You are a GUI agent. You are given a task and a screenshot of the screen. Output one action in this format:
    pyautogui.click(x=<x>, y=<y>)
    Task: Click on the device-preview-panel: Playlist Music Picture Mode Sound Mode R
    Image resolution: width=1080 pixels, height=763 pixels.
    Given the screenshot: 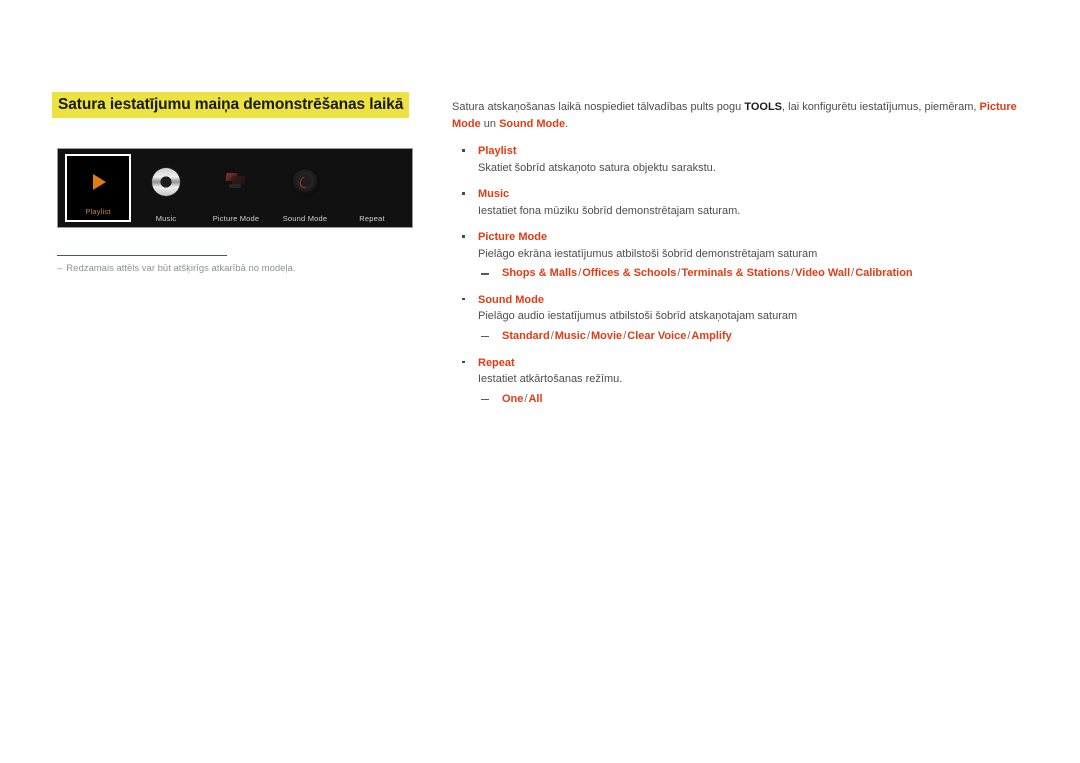 What is the action you would take?
    pyautogui.click(x=235, y=188)
    